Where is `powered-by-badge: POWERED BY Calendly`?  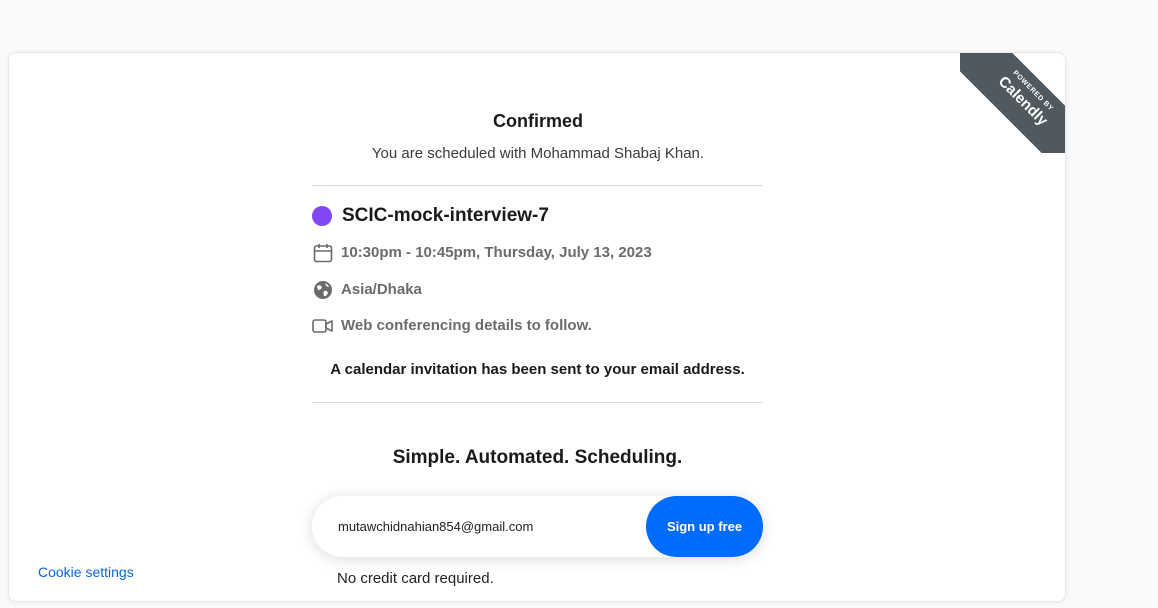
powered-by-badge: POWERED BY Calendly is located at coordinates (1012, 103).